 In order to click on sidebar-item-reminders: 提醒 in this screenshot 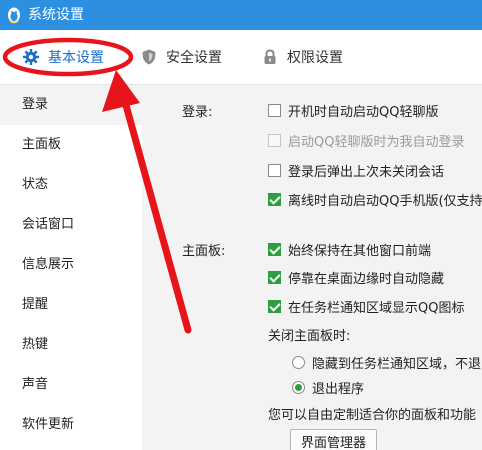, I will do `click(71, 305)`.